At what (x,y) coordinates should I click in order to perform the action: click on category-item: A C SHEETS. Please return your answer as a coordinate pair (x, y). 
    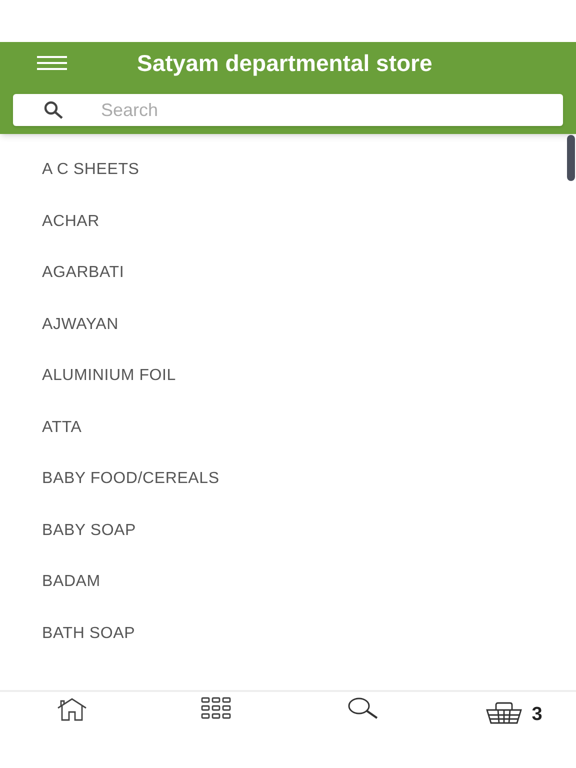
    Looking at the image, I should click on (91, 170).